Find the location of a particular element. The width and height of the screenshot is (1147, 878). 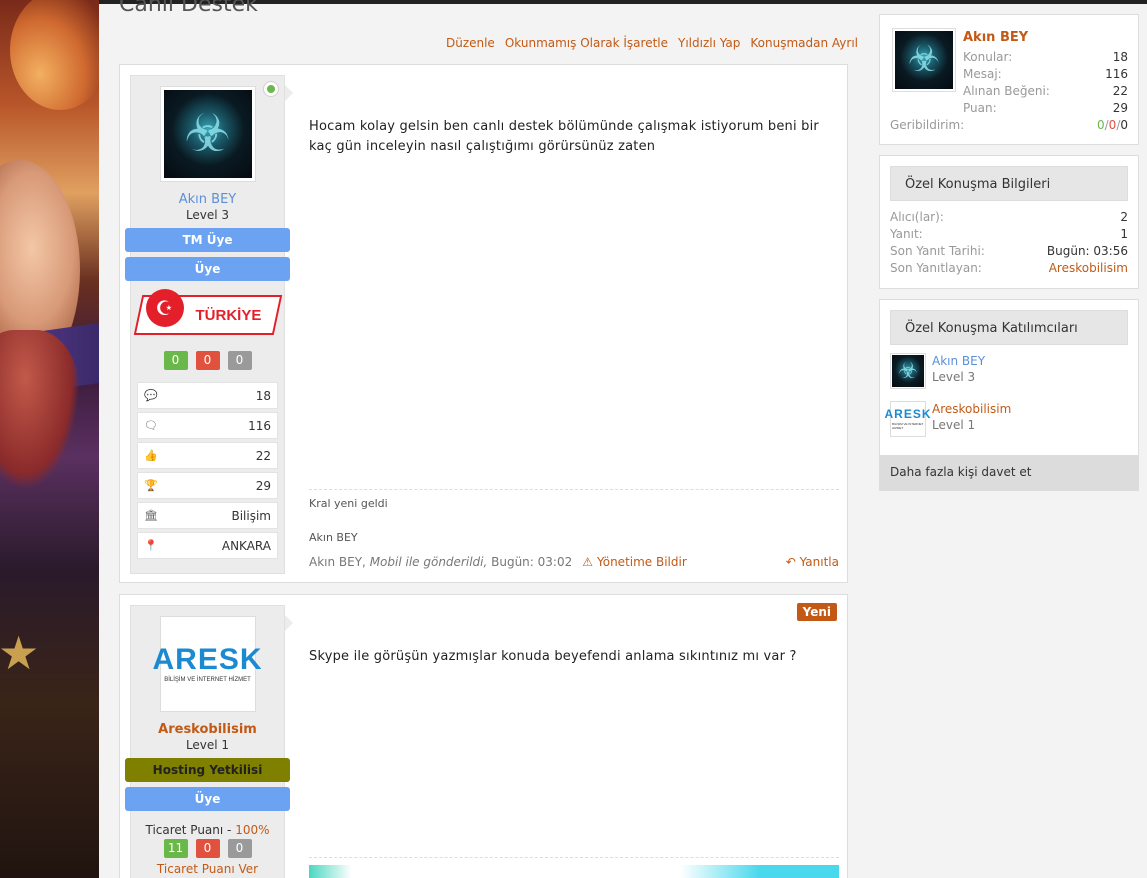

reputation-counters: 11 0 0 is located at coordinates (207, 848).